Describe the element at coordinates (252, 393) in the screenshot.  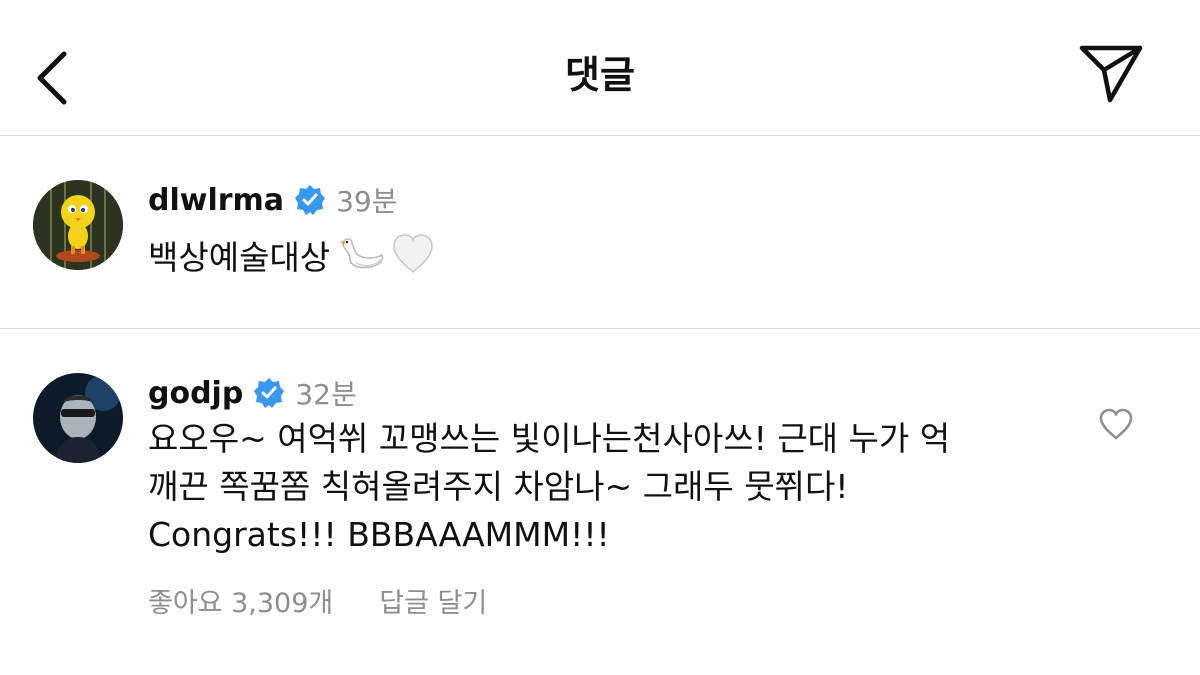
I see `comment-meta: godjp 32분` at that location.